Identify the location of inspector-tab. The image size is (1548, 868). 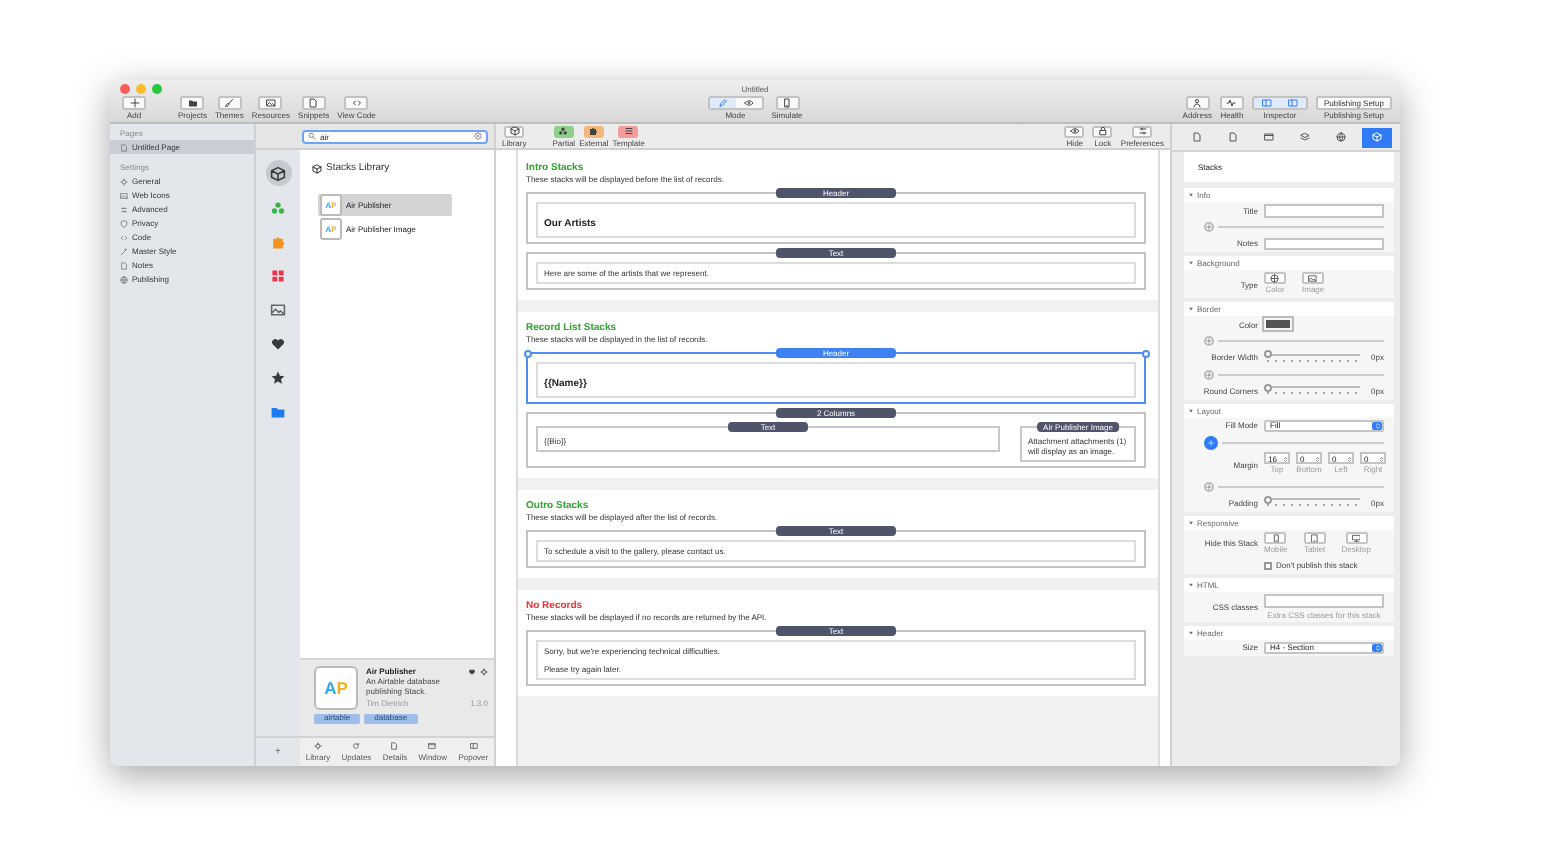
(1376, 137).